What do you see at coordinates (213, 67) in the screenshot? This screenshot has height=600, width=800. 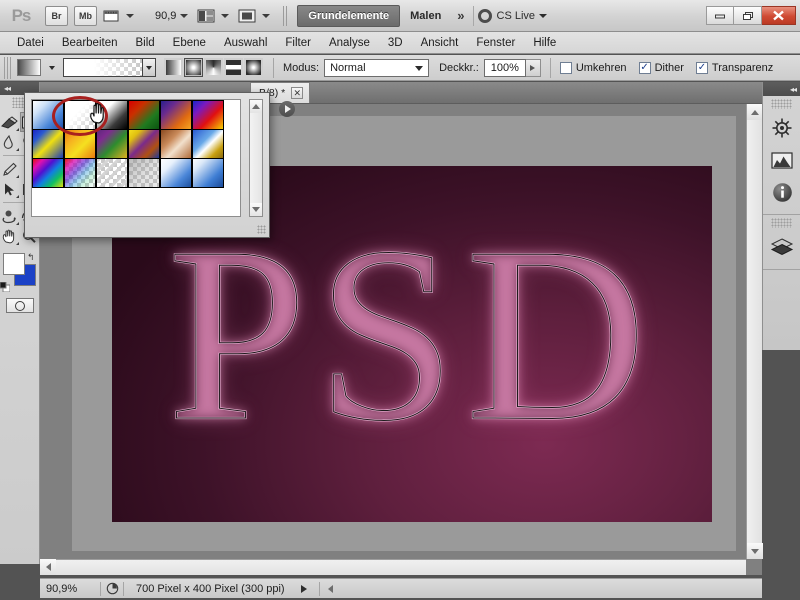 I see `angle-gradient-button` at bounding box center [213, 67].